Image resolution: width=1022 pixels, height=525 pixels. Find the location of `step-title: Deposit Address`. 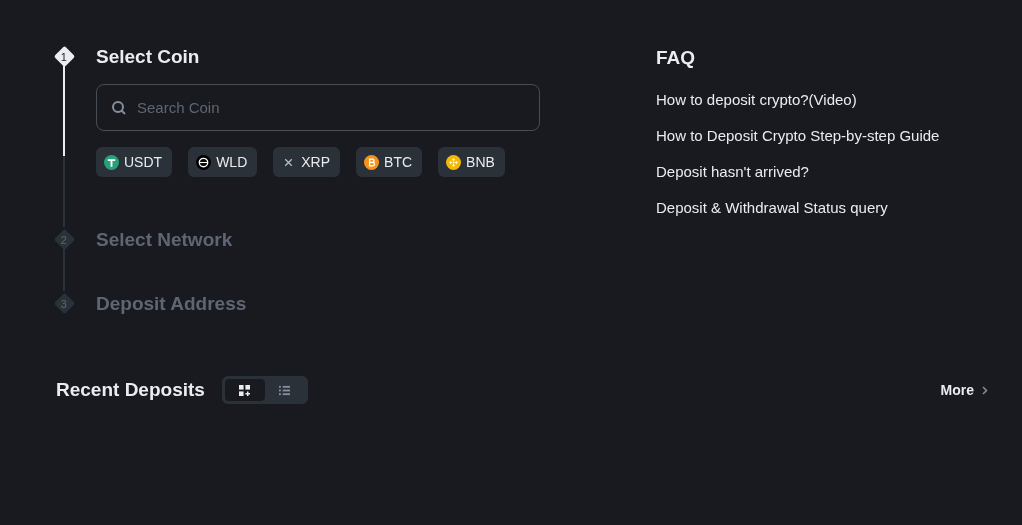

step-title: Deposit Address is located at coordinates (172, 304).